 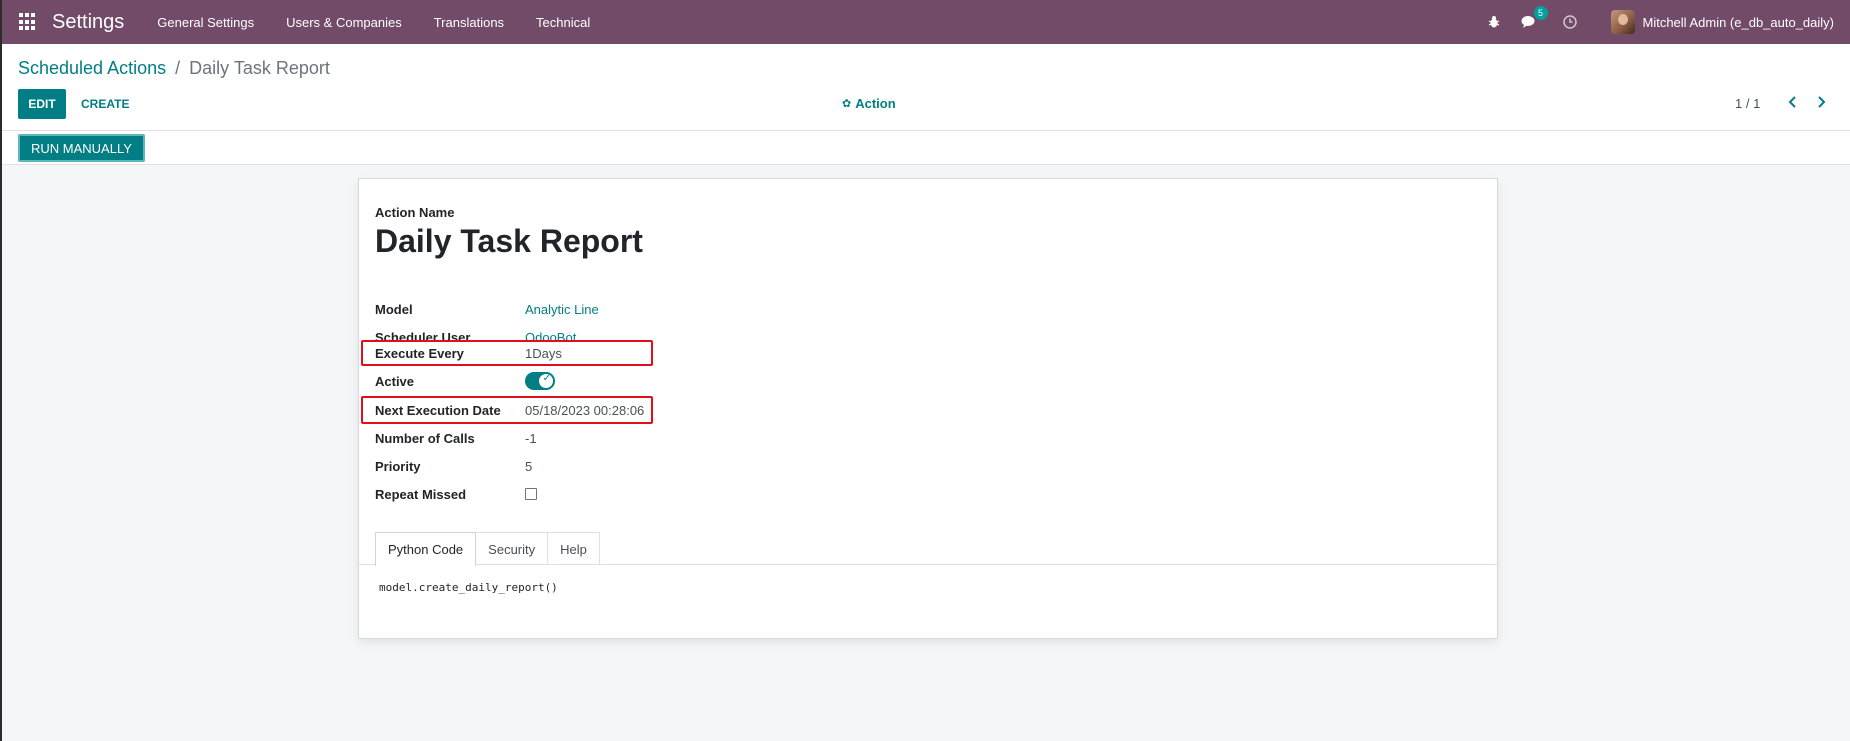 I want to click on field-active: Active ✓, so click(x=525, y=381).